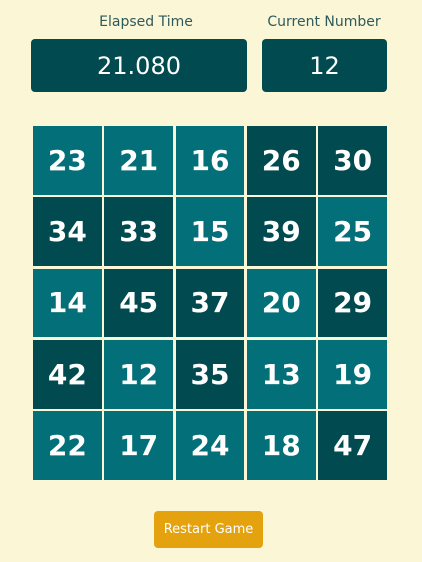 This screenshot has width=422, height=562. Describe the element at coordinates (139, 65) in the screenshot. I see `elapsed-time-display: 21.080` at that location.